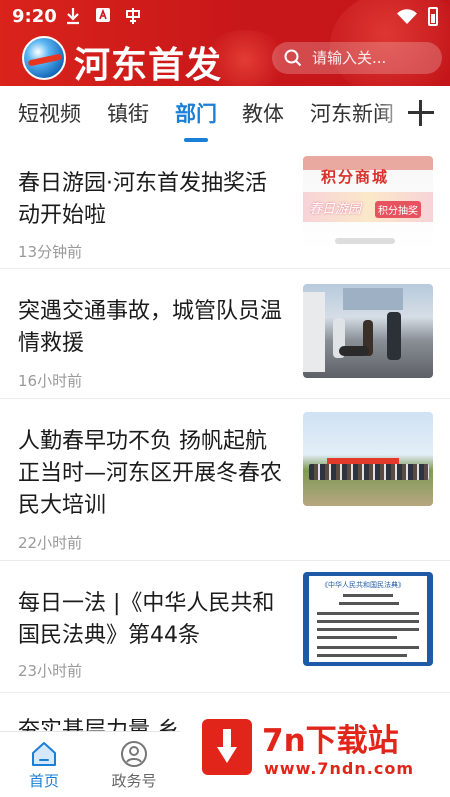  Describe the element at coordinates (393, 113) in the screenshot. I see `tabs-fade` at that location.